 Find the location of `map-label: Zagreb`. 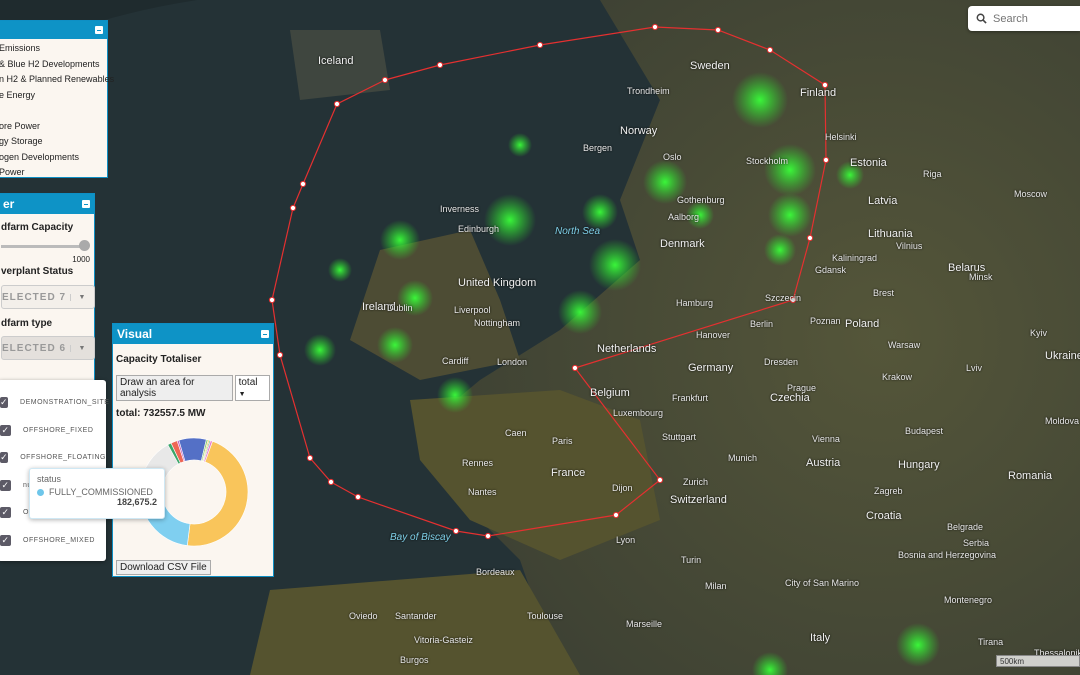

map-label: Zagreb is located at coordinates (888, 491).